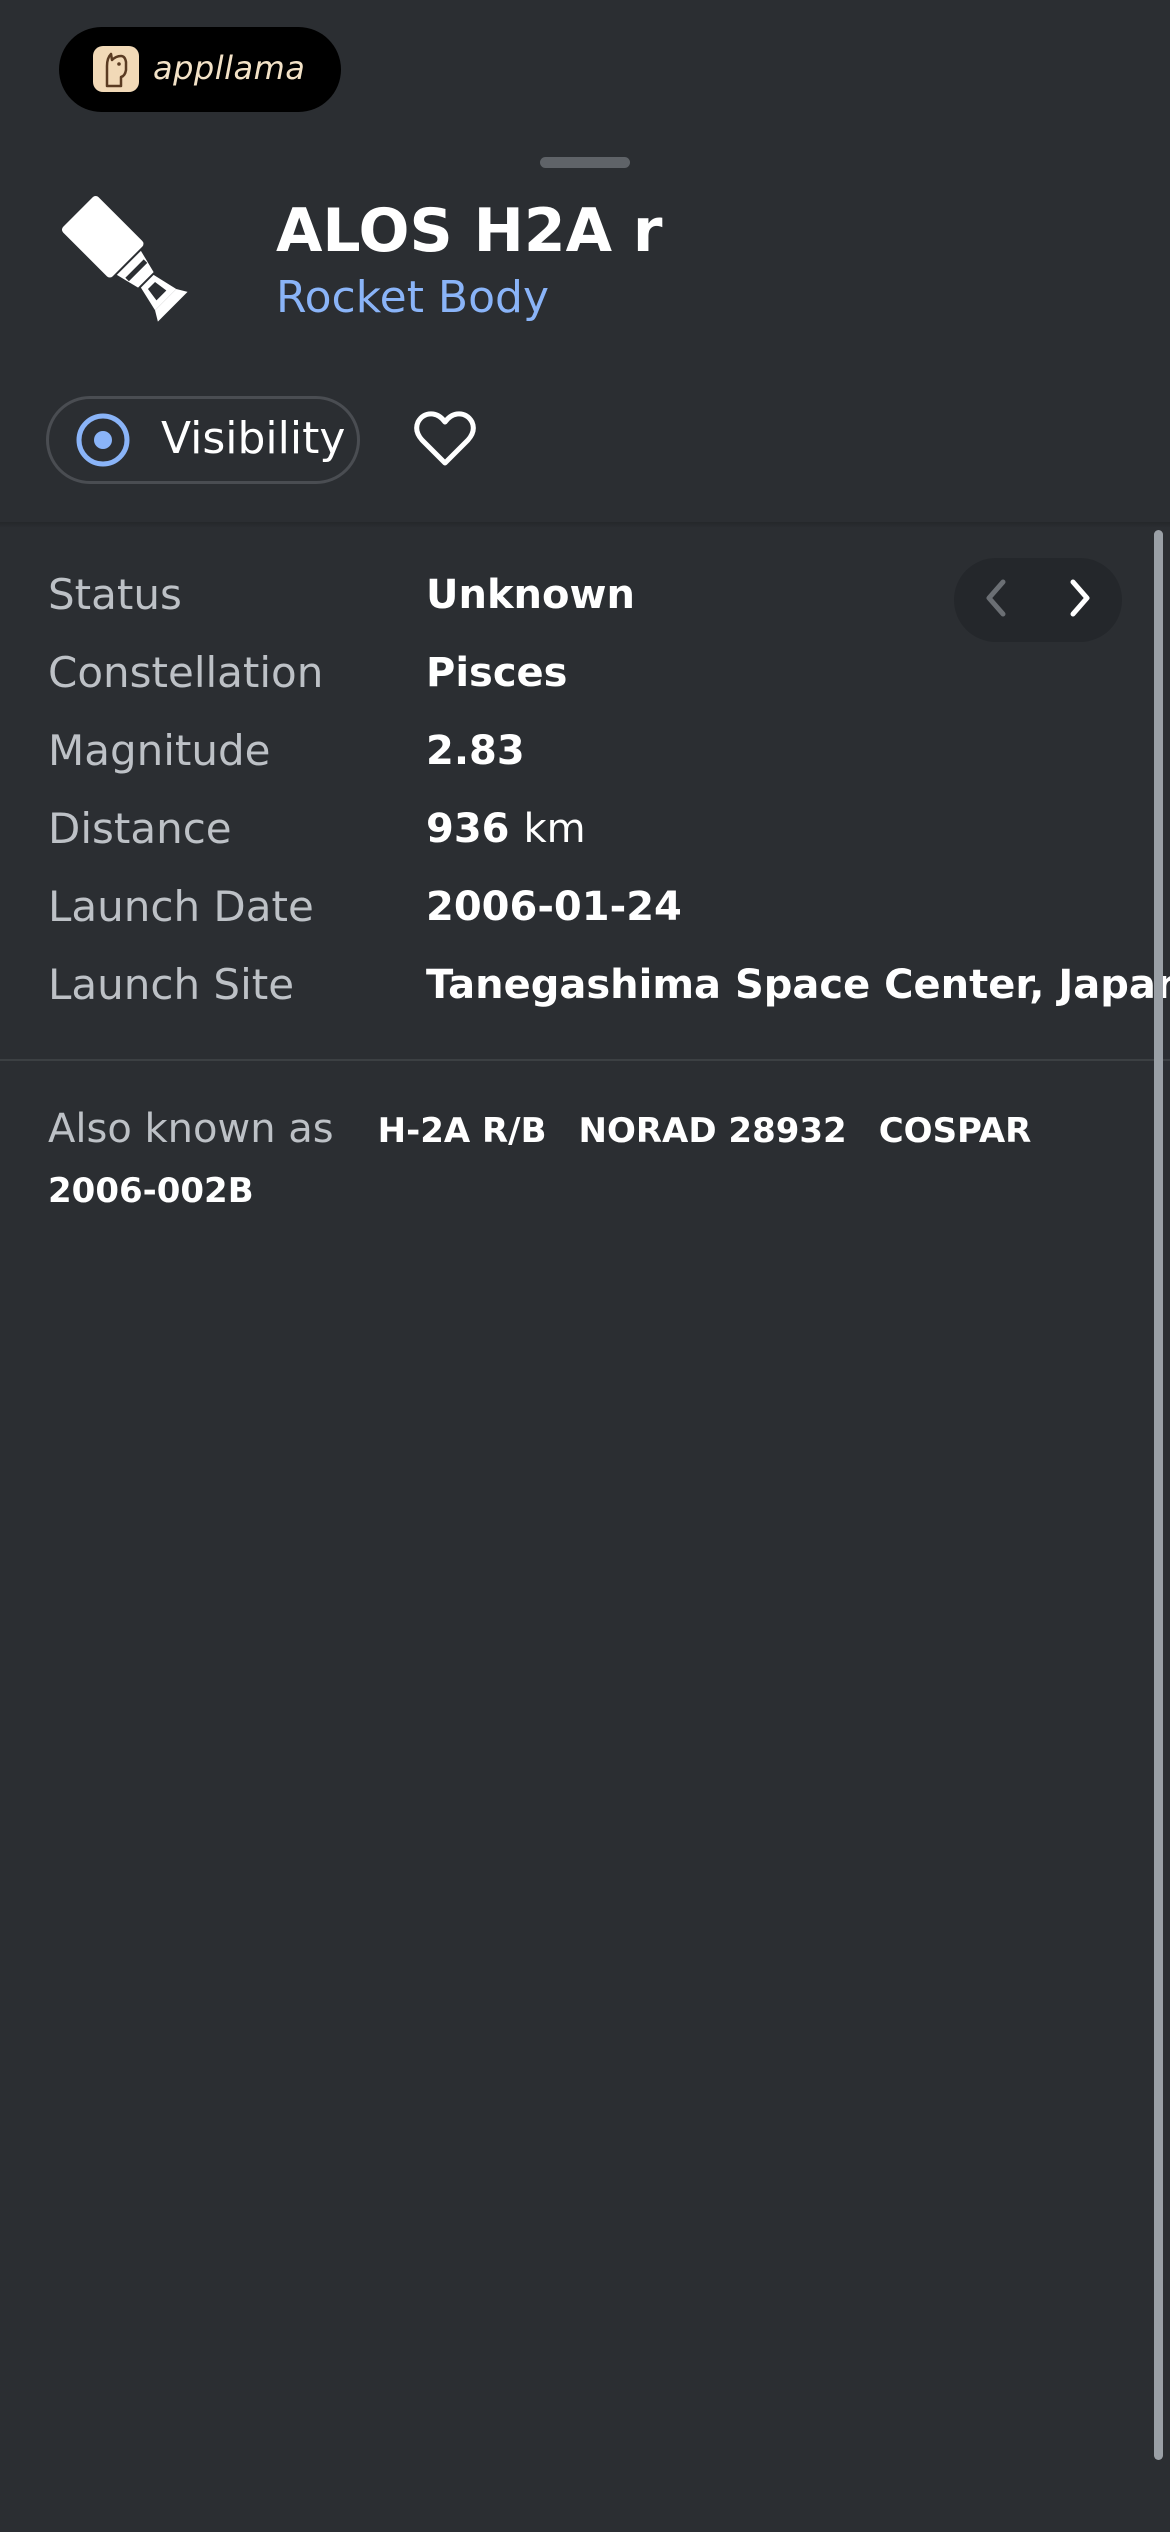 The image size is (1170, 2532). I want to click on detail-row-launch-date: Launch Date 2006-01-24, so click(588, 917).